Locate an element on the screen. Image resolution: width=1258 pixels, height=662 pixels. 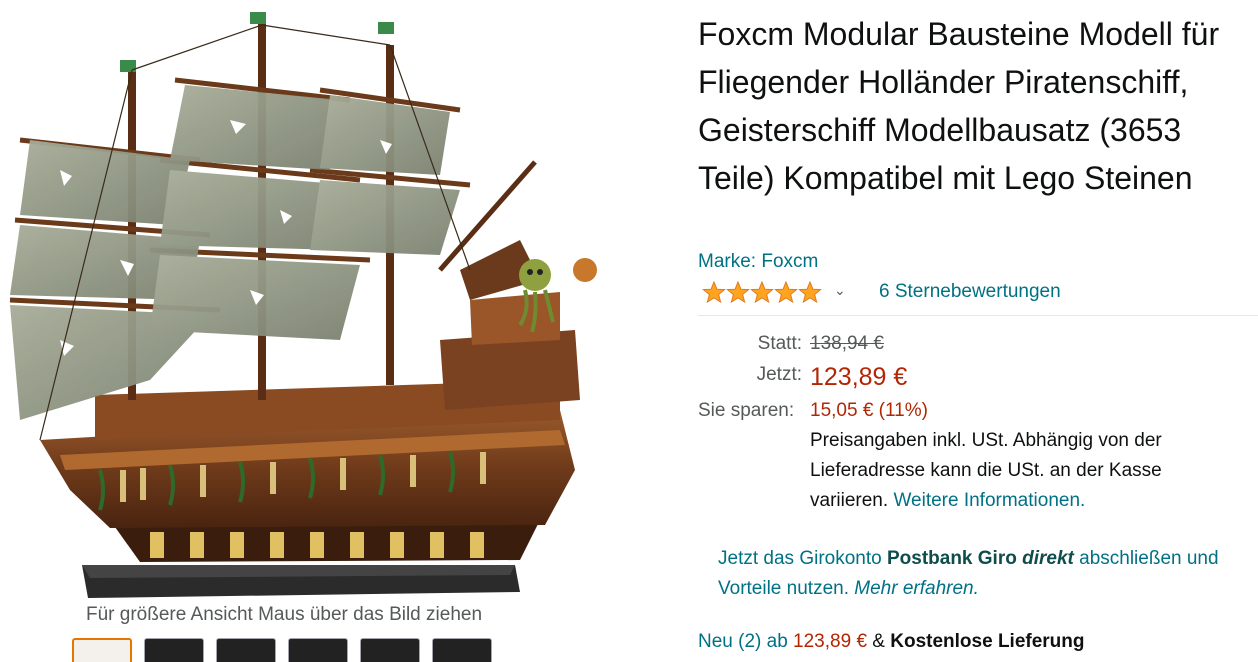
offer-amp: & is located at coordinates (879, 641).